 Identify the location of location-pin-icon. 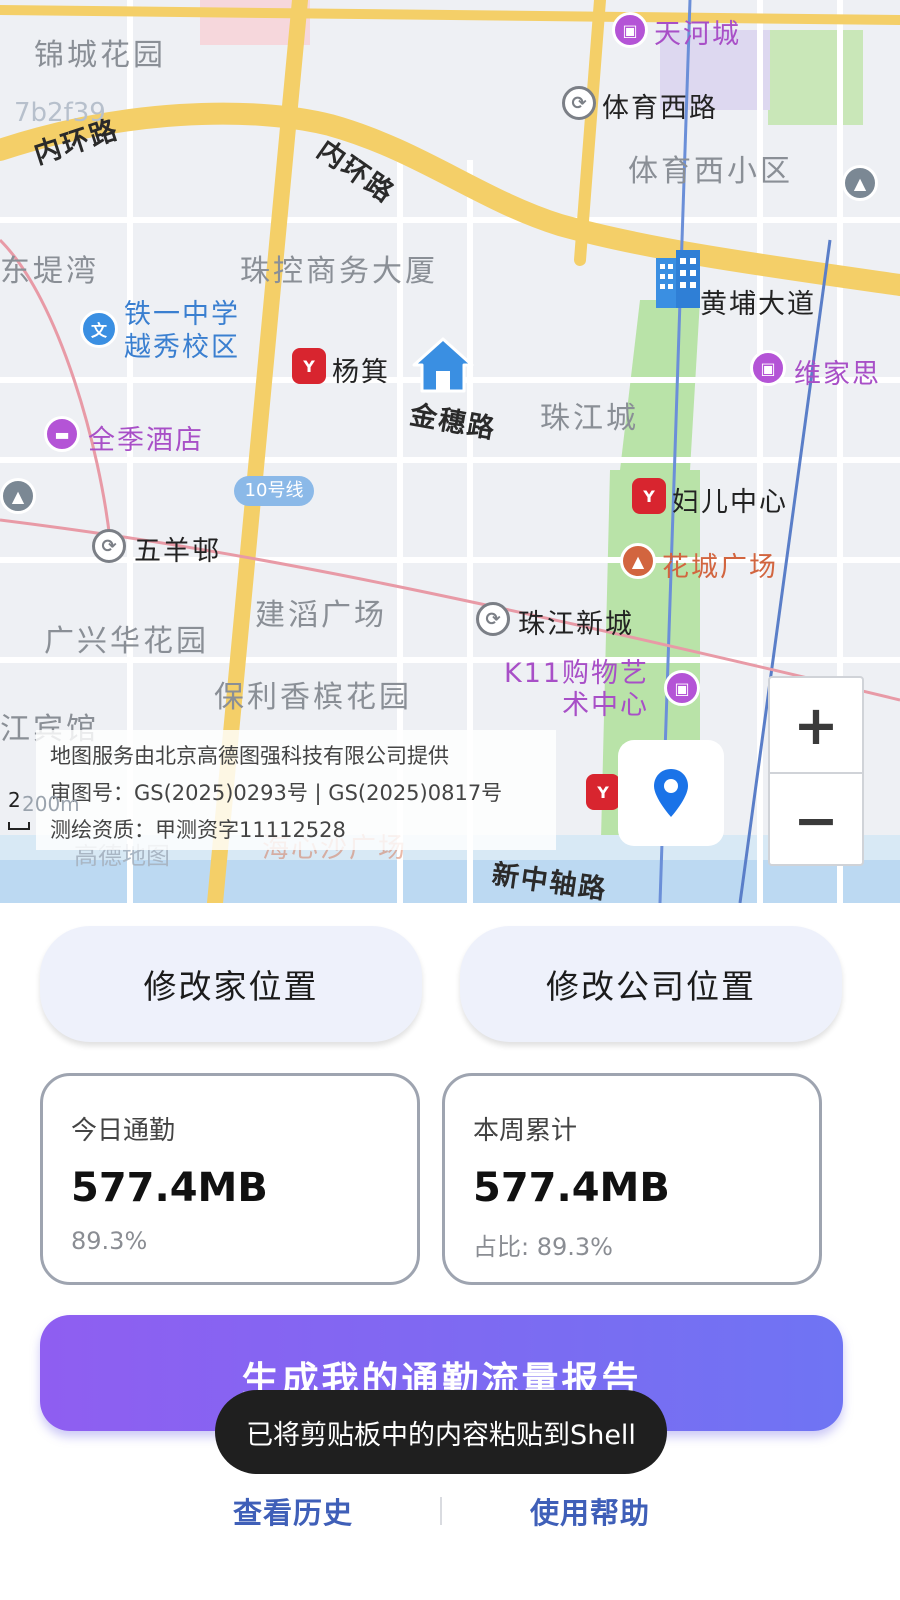
(671, 793).